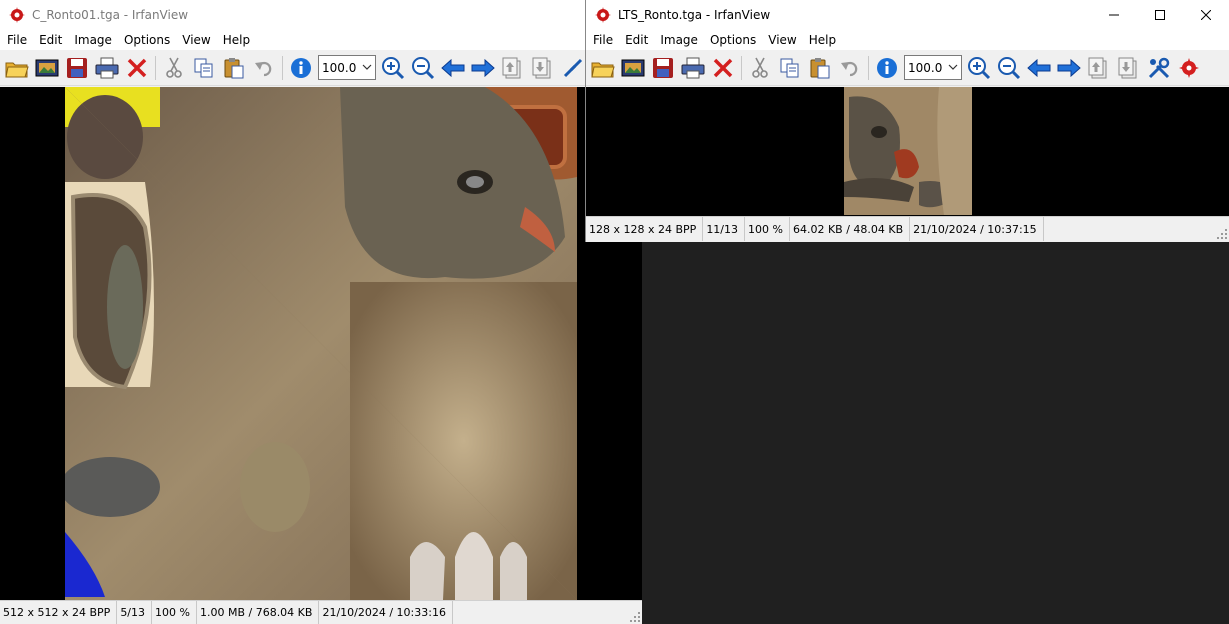 The height and width of the screenshot is (624, 1229). I want to click on maximize-button, so click(1160, 14).